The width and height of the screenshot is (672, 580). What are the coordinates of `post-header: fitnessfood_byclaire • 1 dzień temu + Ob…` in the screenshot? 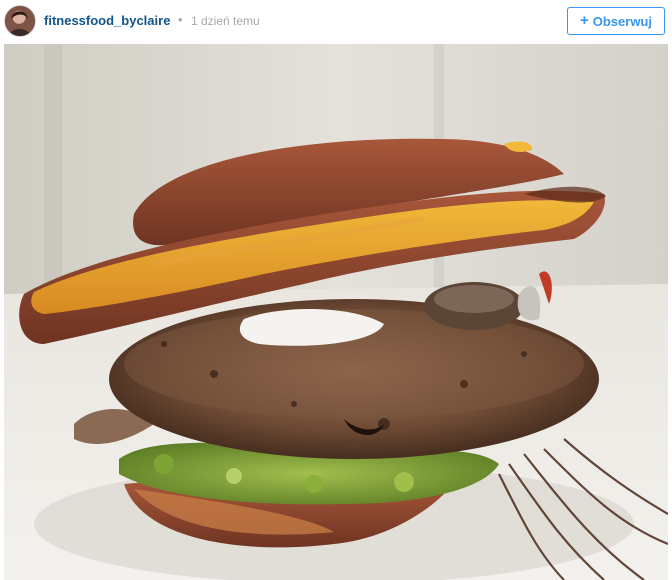 It's located at (336, 22).